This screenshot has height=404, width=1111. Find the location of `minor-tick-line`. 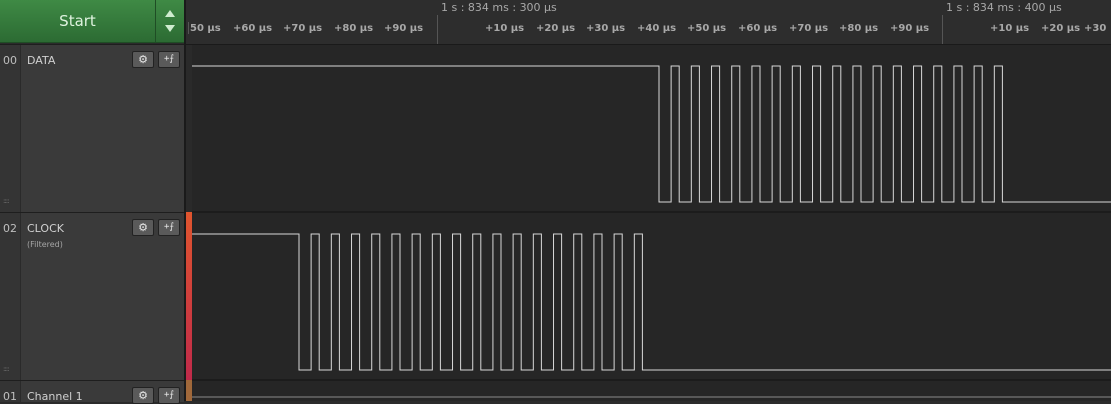

minor-tick-line is located at coordinates (188, 28).